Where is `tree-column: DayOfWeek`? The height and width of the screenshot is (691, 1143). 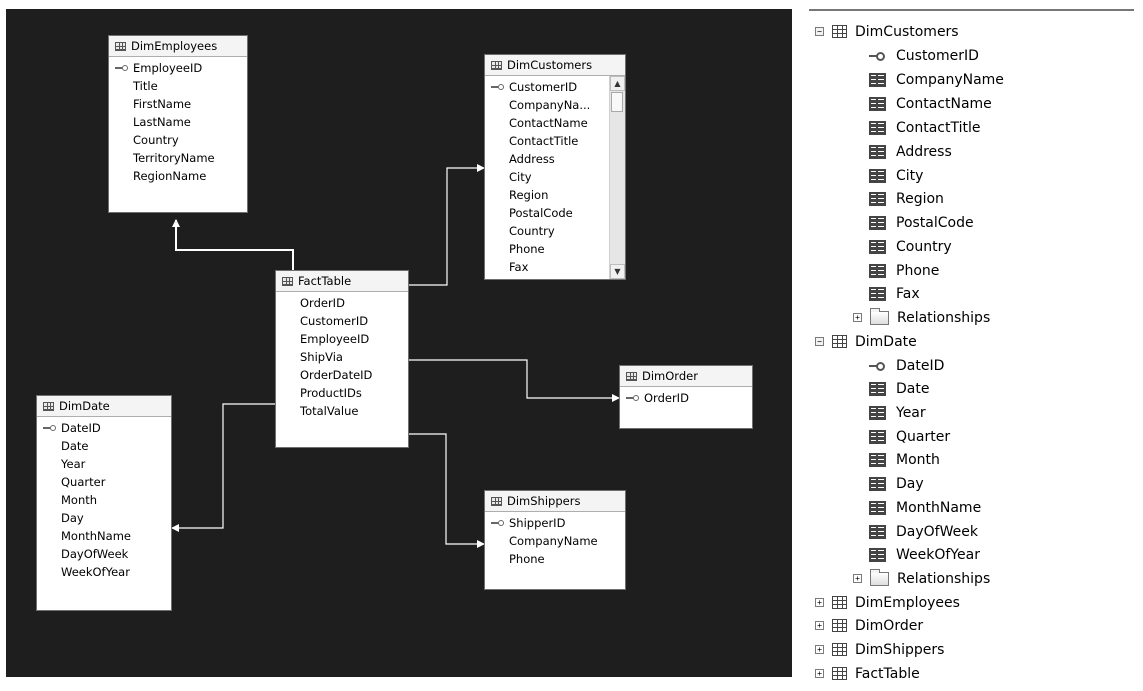 tree-column: DayOfWeek is located at coordinates (923, 531).